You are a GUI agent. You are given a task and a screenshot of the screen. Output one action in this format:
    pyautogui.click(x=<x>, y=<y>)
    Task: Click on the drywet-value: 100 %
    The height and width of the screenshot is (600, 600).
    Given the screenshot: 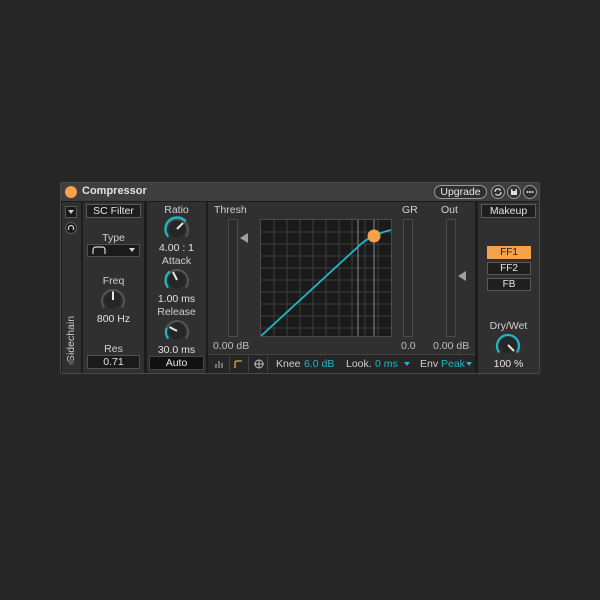 What is the action you would take?
    pyautogui.click(x=508, y=364)
    